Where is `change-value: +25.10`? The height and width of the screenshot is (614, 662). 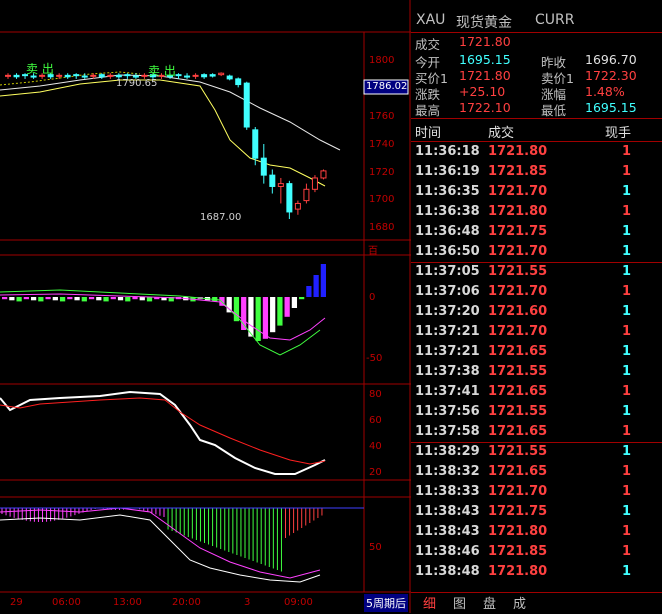
change-value: +25.10 is located at coordinates (482, 91).